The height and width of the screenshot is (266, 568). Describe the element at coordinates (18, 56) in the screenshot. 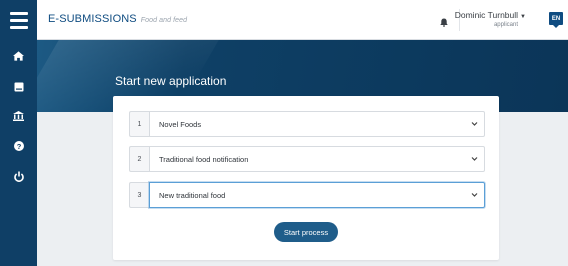

I see `home-icon` at that location.